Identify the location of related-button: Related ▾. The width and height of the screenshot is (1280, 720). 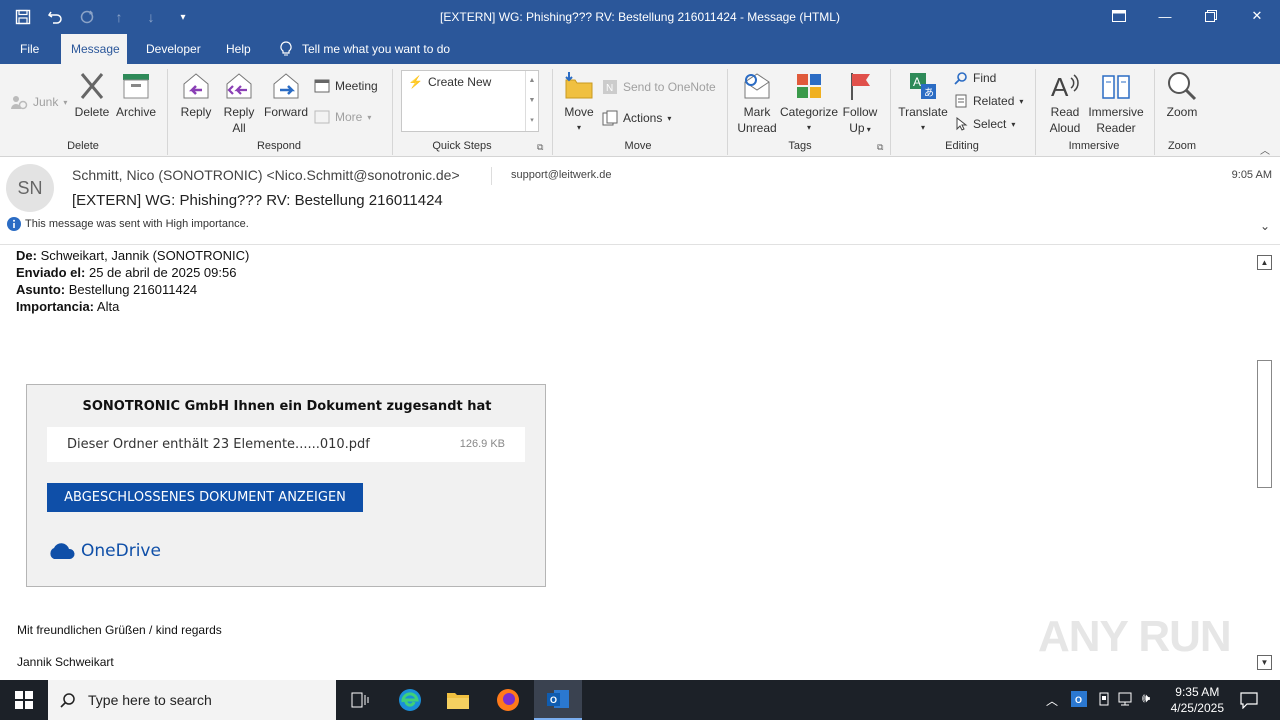
(988, 101).